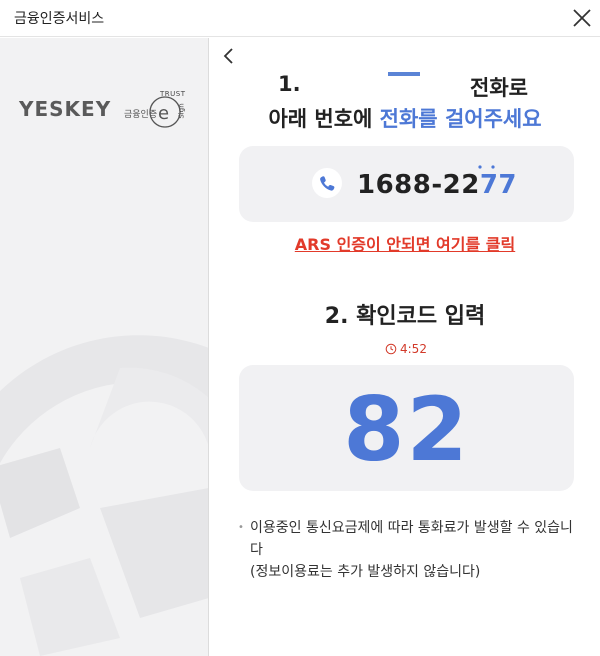 The height and width of the screenshot is (656, 600). I want to click on window-title: 금융인증서비스, so click(59, 19).